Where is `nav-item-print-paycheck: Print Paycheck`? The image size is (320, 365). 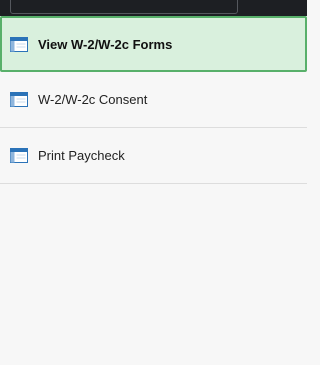
nav-item-print-paycheck: Print Paycheck is located at coordinates (153, 156).